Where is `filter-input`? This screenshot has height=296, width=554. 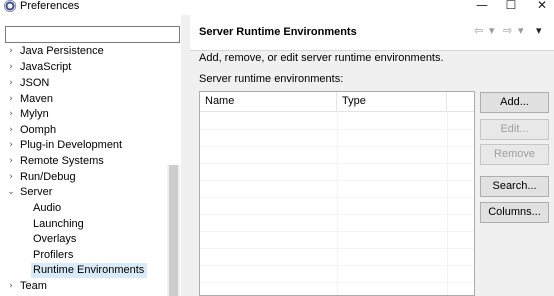 filter-input is located at coordinates (92, 34).